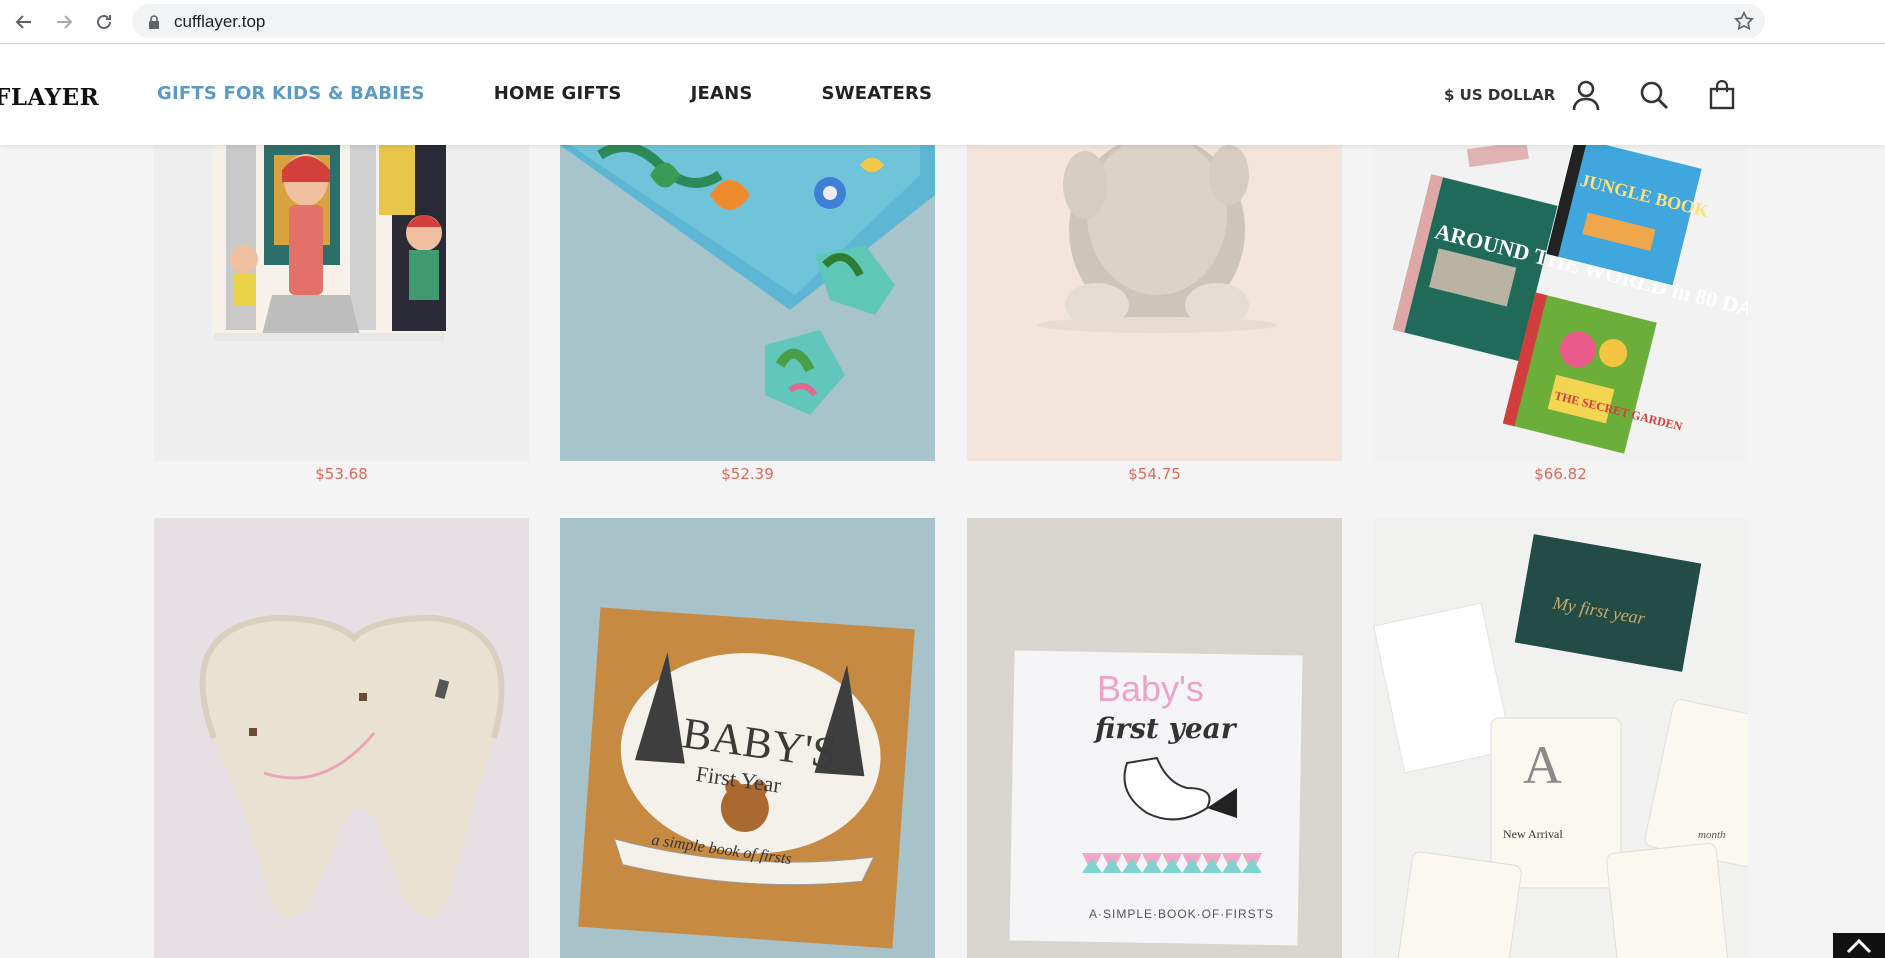 The image size is (1885, 958). Describe the element at coordinates (1154, 474) in the screenshot. I see `product-price: $54.75` at that location.